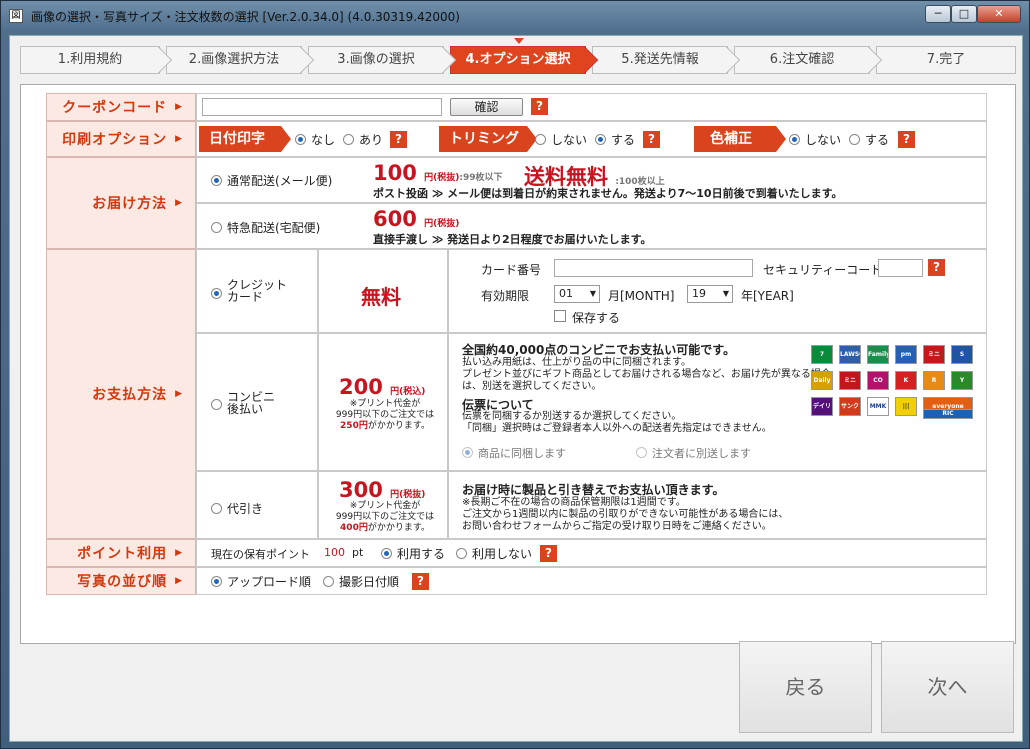 This screenshot has width=1030, height=749. I want to click on pay-conv-radio, so click(216, 404).